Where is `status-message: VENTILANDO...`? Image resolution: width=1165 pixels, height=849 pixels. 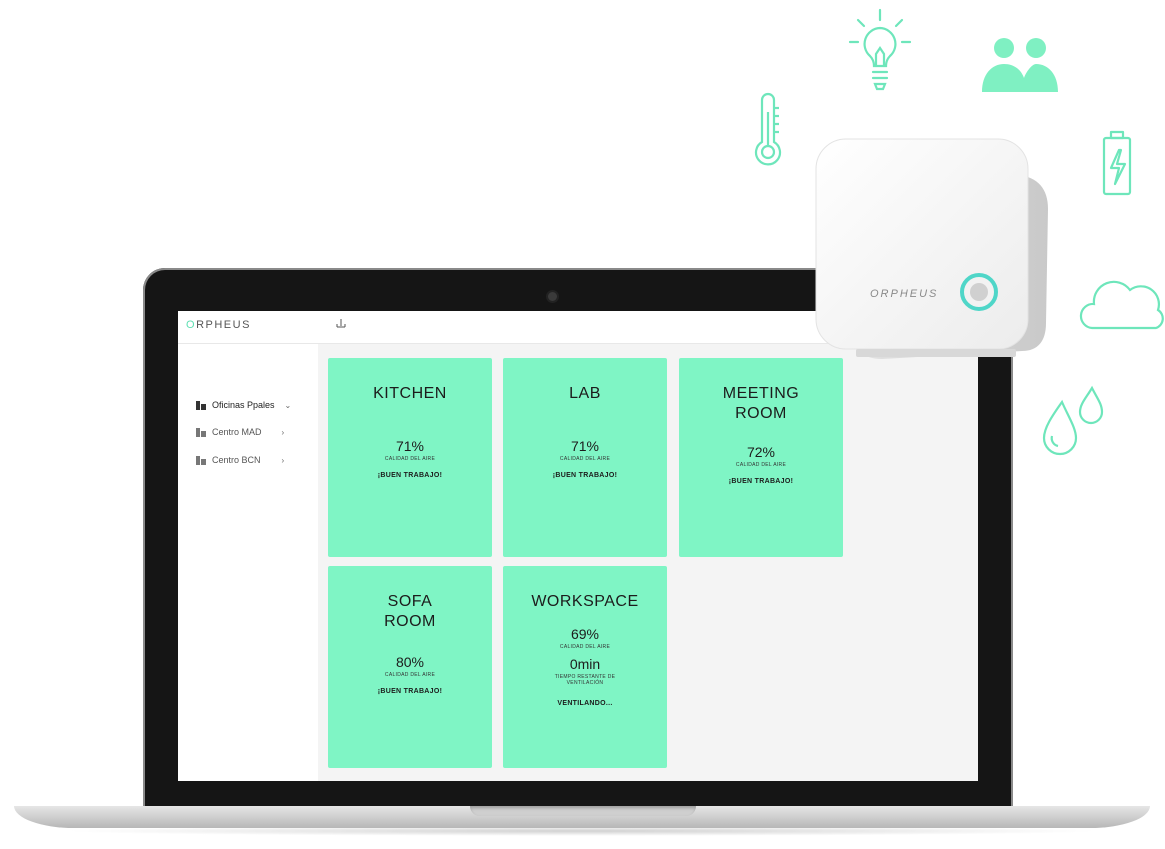
status-message: VENTILANDO... is located at coordinates (585, 703).